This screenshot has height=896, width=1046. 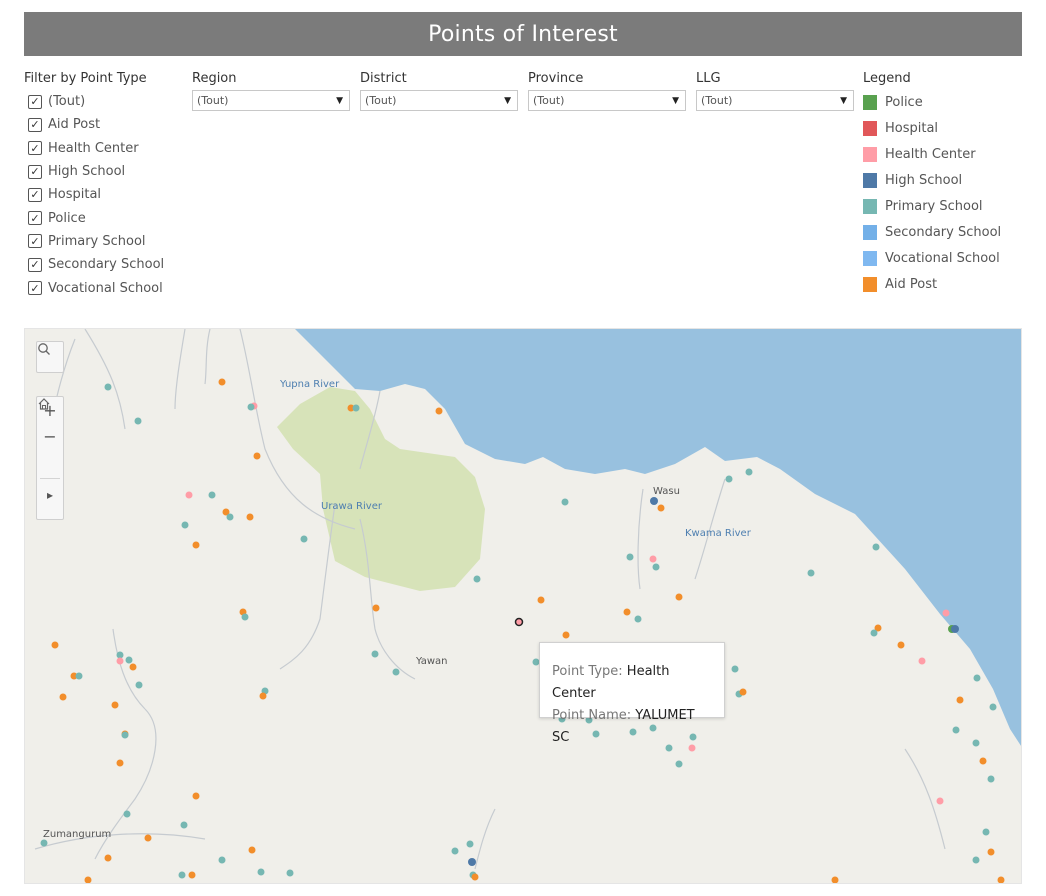 I want to click on filter-item-vocational-school: ✓ Vocational School, so click(x=96, y=287).